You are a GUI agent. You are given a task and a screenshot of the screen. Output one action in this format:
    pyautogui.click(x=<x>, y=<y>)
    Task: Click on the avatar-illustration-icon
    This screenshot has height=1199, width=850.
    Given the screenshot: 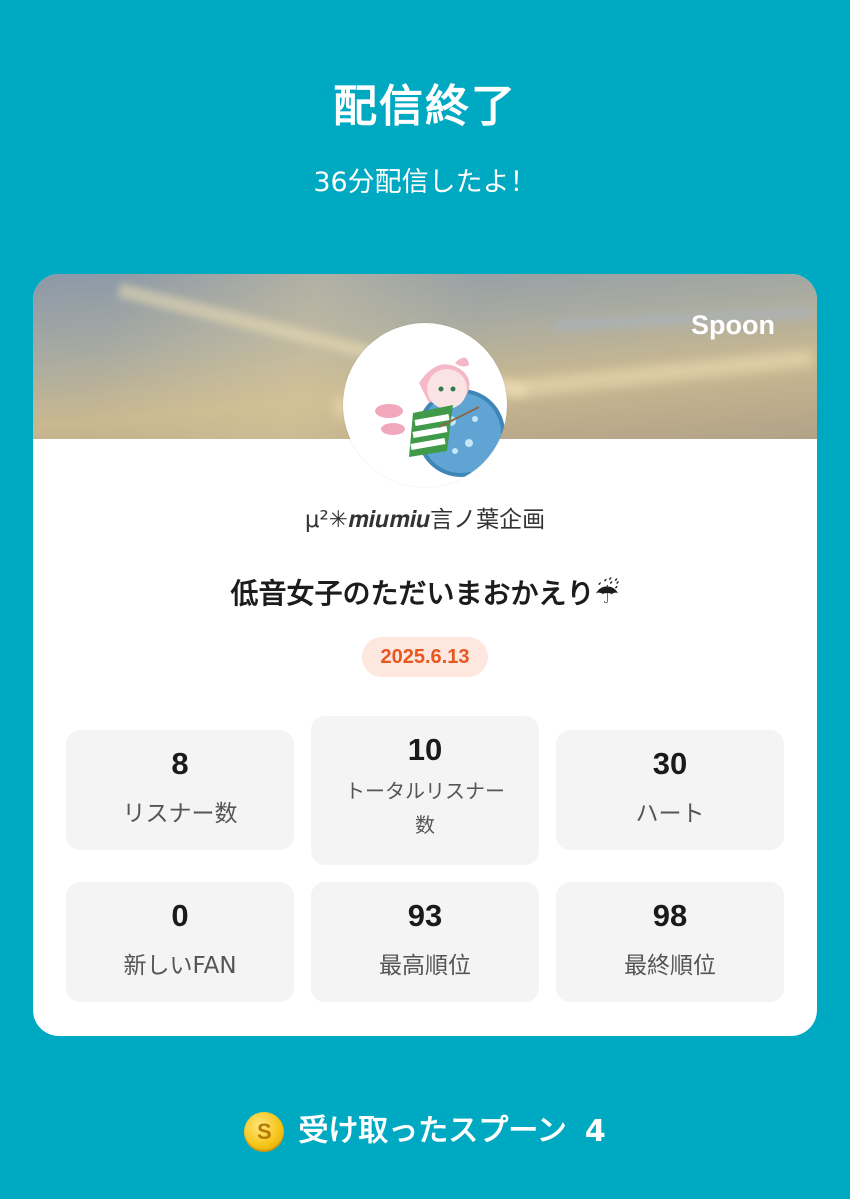 What is the action you would take?
    pyautogui.click(x=440, y=417)
    